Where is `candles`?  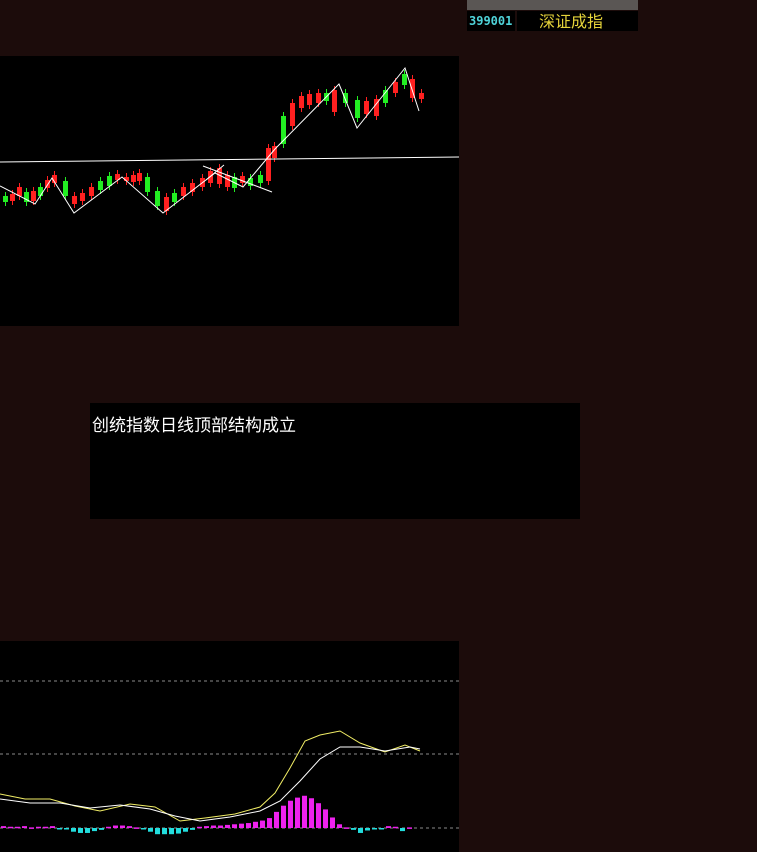 candles is located at coordinates (213, 142).